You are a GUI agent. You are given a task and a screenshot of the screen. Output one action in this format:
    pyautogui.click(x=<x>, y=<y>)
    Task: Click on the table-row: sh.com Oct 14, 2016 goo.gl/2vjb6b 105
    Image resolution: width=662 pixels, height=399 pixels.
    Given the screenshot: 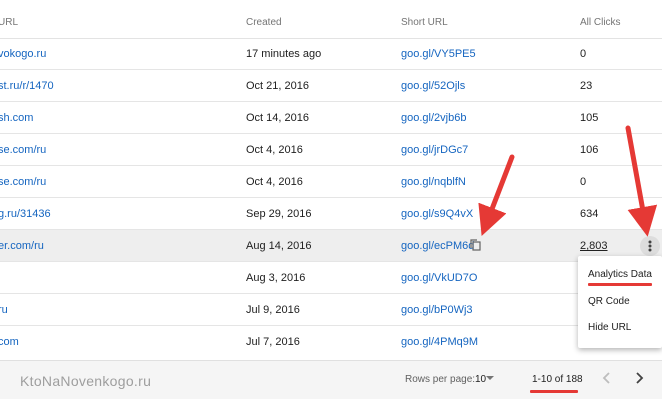 What is the action you would take?
    pyautogui.click(x=331, y=118)
    